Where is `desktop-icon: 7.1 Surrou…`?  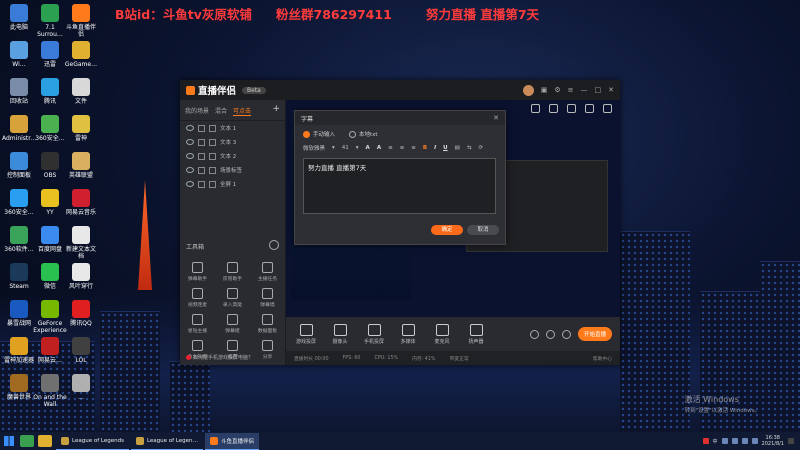
desktop-icon: 7.1 Surrou… is located at coordinates (50, 21).